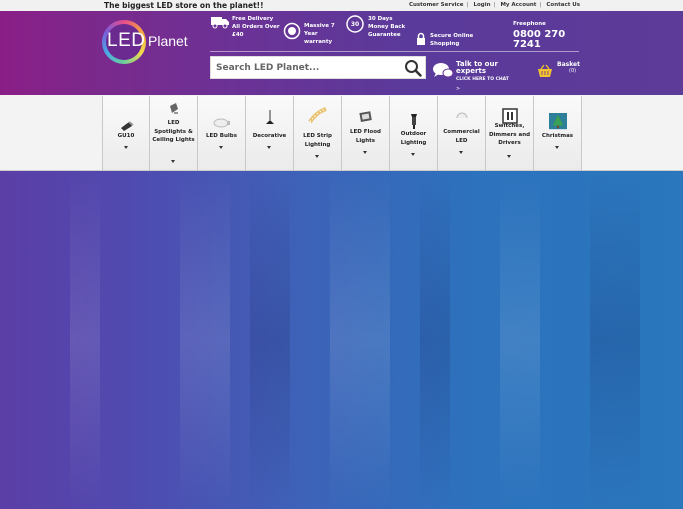  Describe the element at coordinates (529, 24) in the screenshot. I see `freephone-label: Freephone` at that location.